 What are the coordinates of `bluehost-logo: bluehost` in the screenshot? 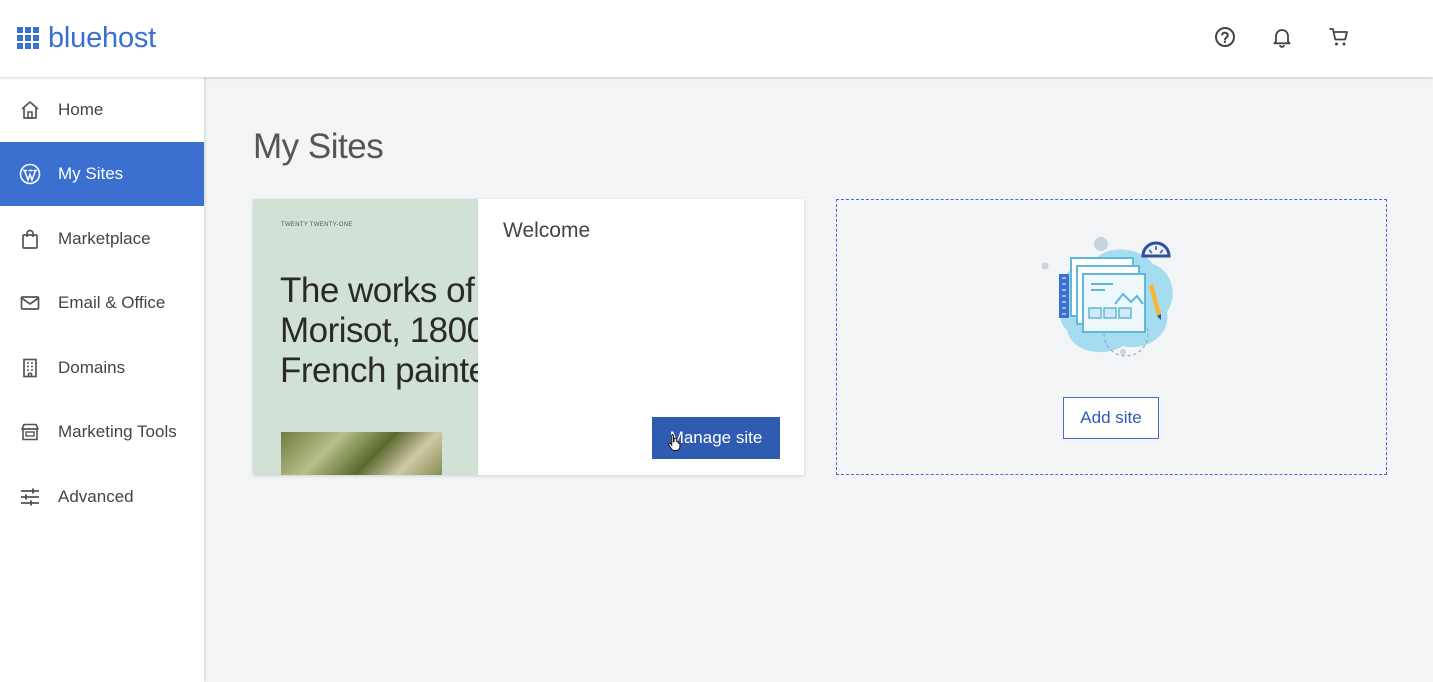 It's located at (87, 38).